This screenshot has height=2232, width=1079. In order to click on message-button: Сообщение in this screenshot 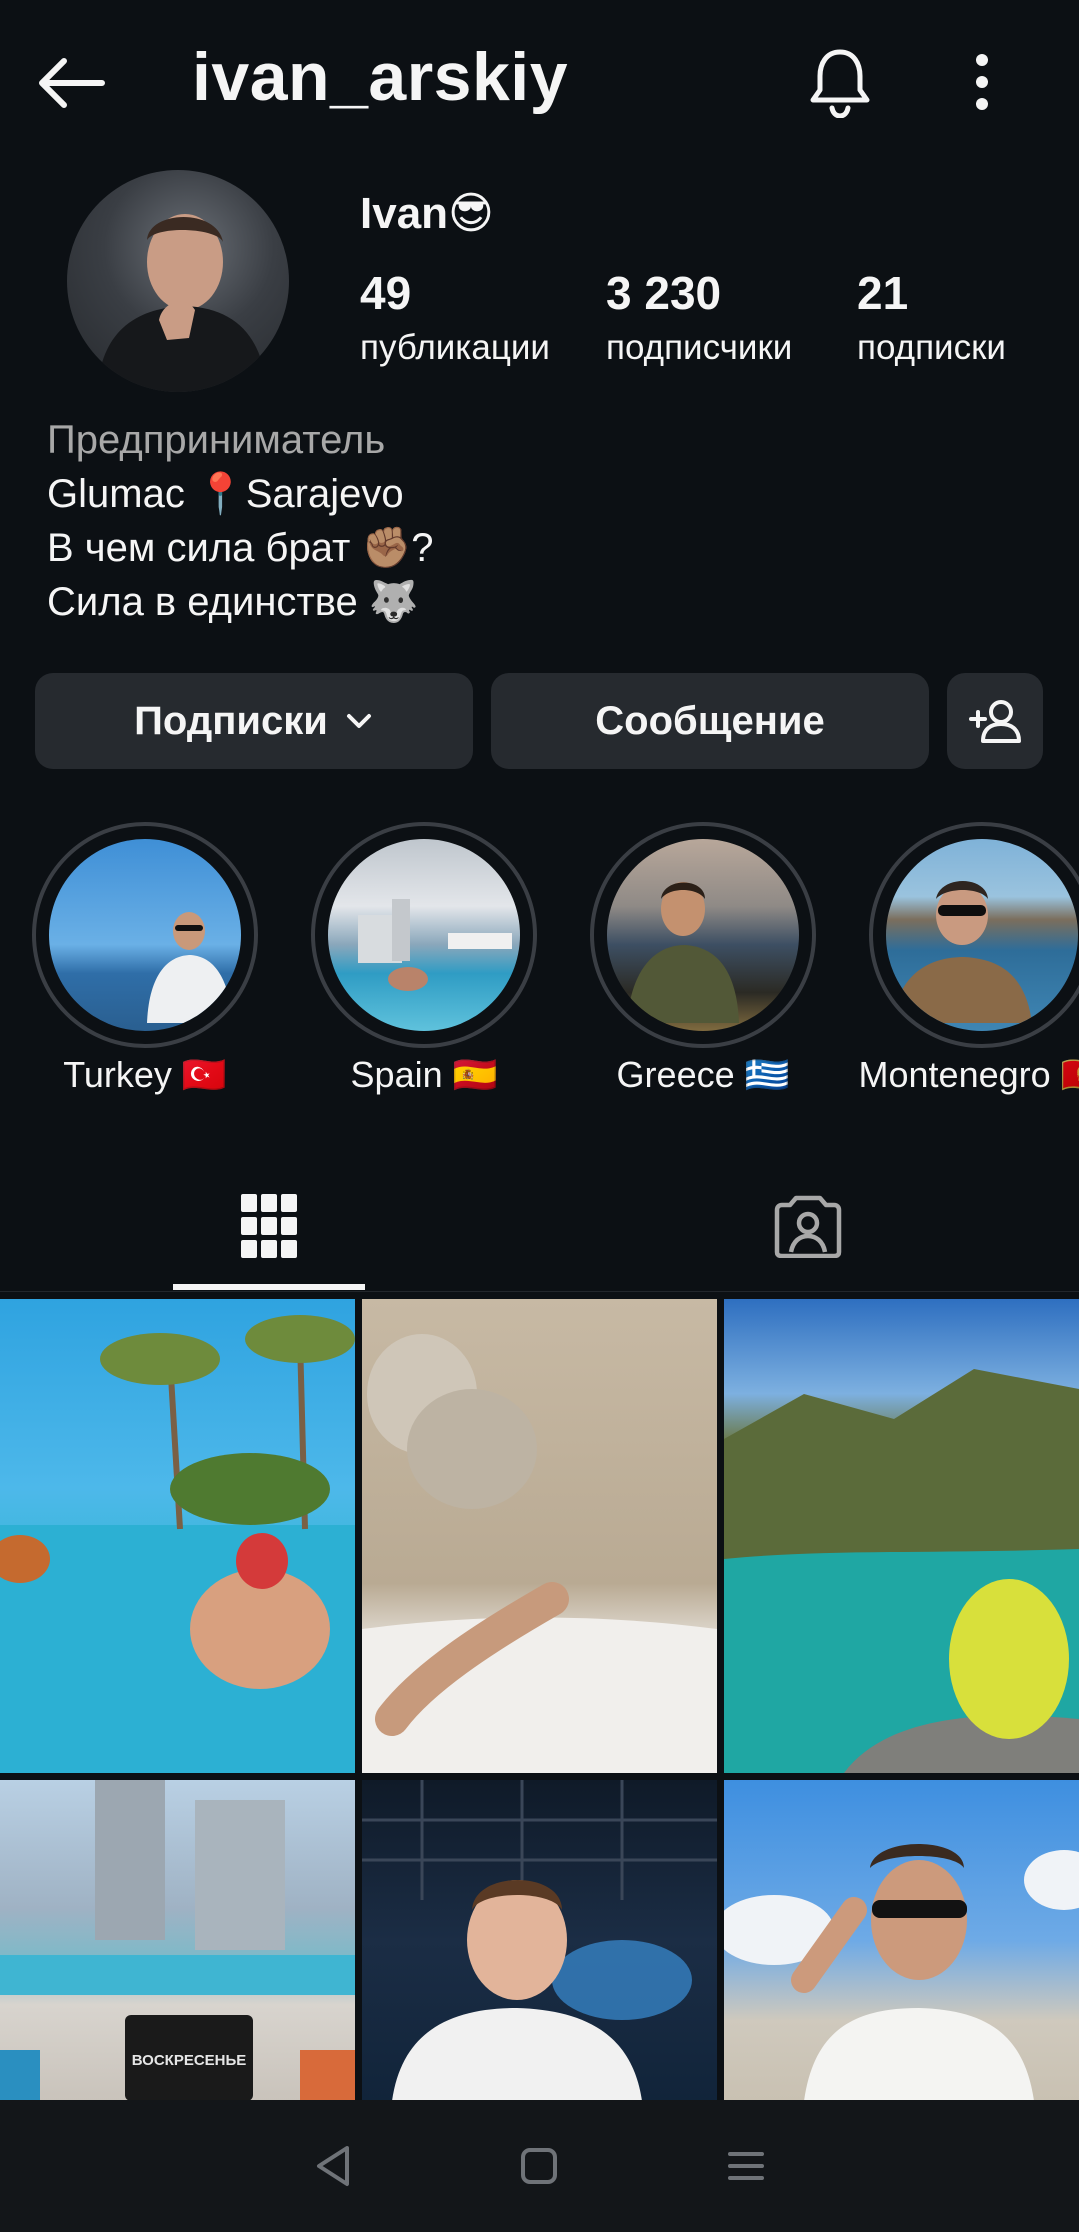, I will do `click(710, 721)`.